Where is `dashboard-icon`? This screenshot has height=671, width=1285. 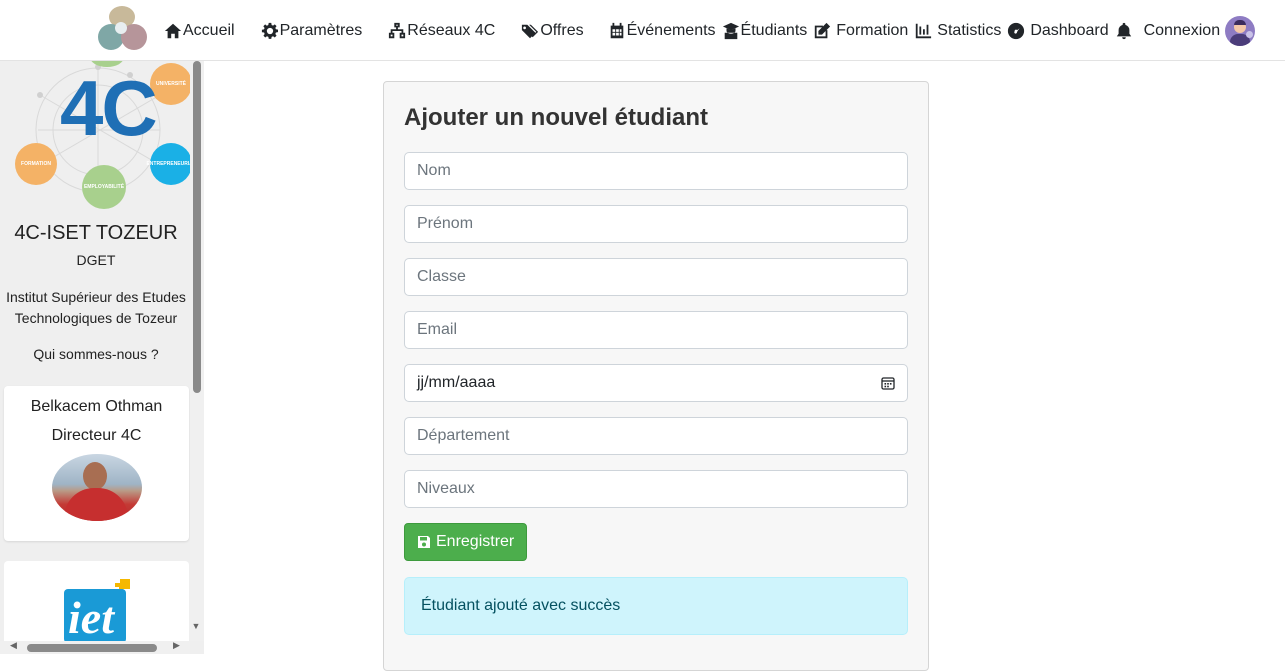
dashboard-icon is located at coordinates (1016, 30).